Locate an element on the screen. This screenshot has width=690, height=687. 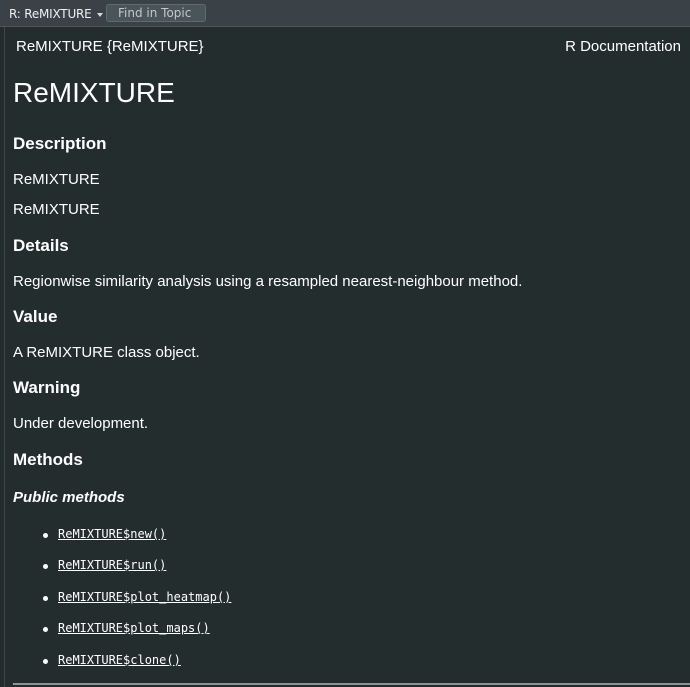
value-heading: Value is located at coordinates (35, 316).